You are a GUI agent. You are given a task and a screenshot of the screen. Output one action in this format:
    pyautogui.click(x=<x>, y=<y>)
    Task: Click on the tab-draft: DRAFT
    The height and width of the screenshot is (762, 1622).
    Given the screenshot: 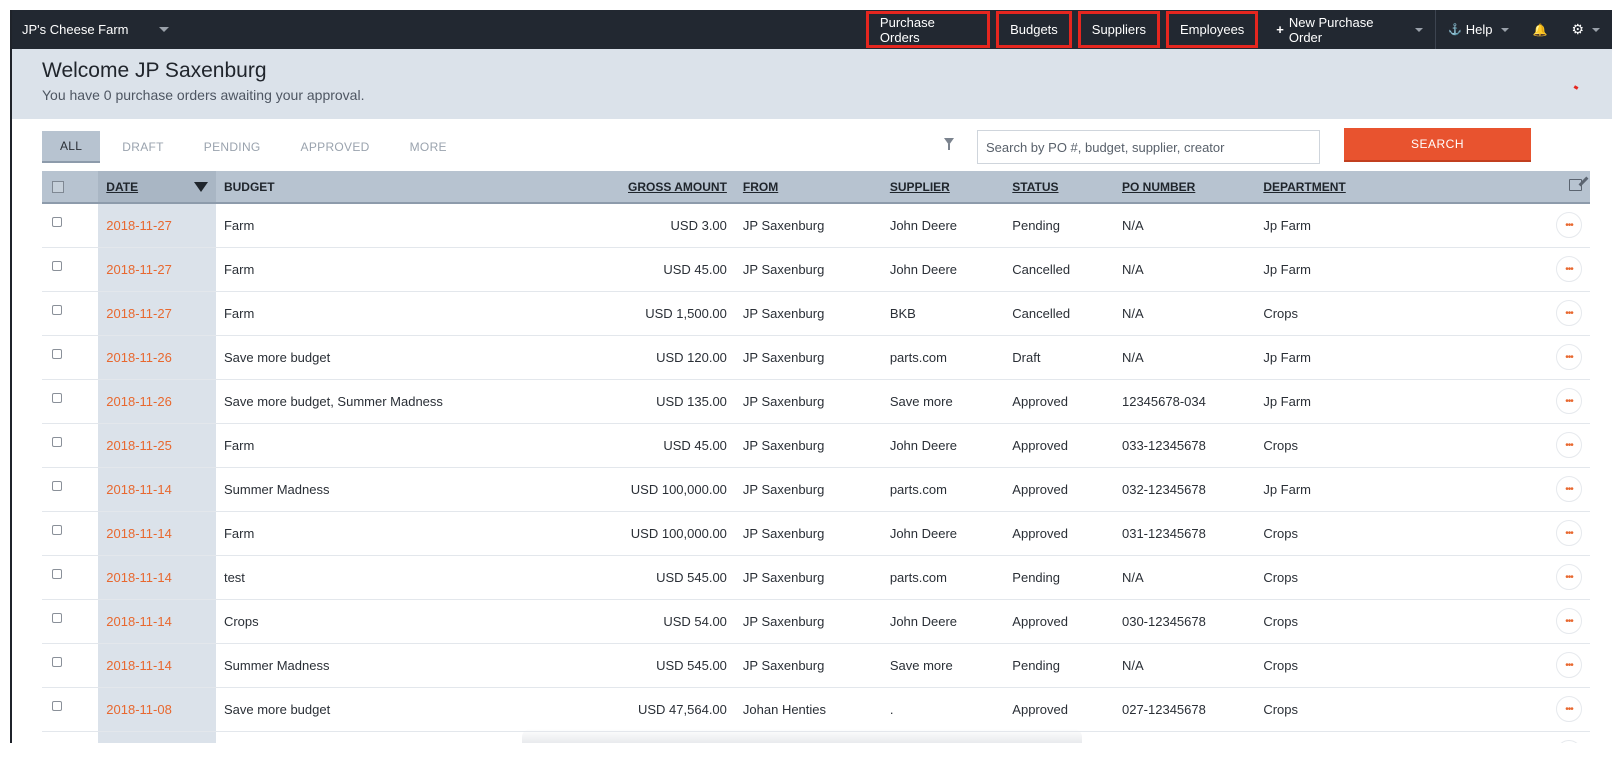 What is the action you would take?
    pyautogui.click(x=143, y=147)
    